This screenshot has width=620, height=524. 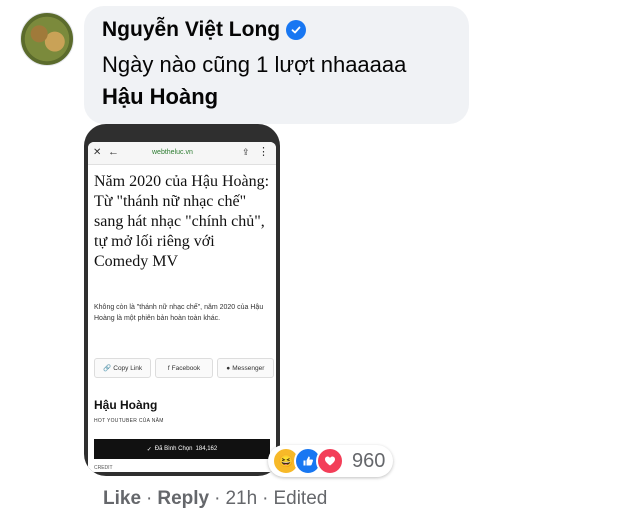 I want to click on like-button: Like, so click(x=122, y=498).